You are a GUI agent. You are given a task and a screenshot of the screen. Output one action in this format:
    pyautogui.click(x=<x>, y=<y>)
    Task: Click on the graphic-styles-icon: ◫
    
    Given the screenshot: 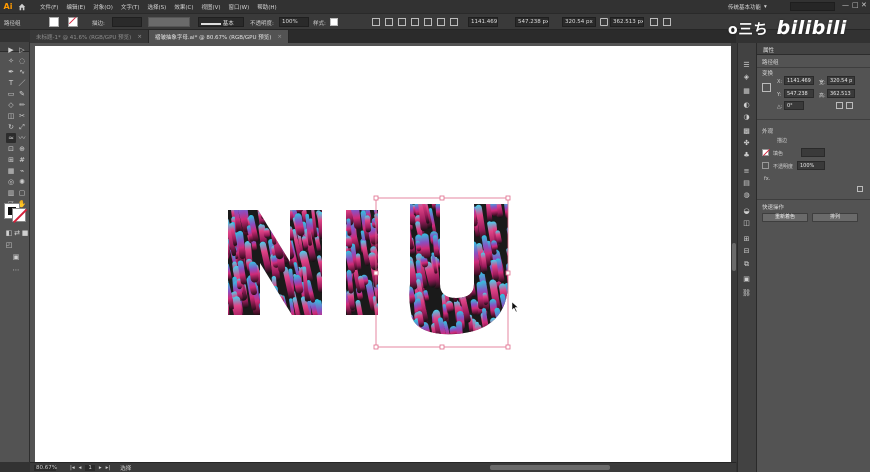 What is the action you would take?
    pyautogui.click(x=746, y=222)
    